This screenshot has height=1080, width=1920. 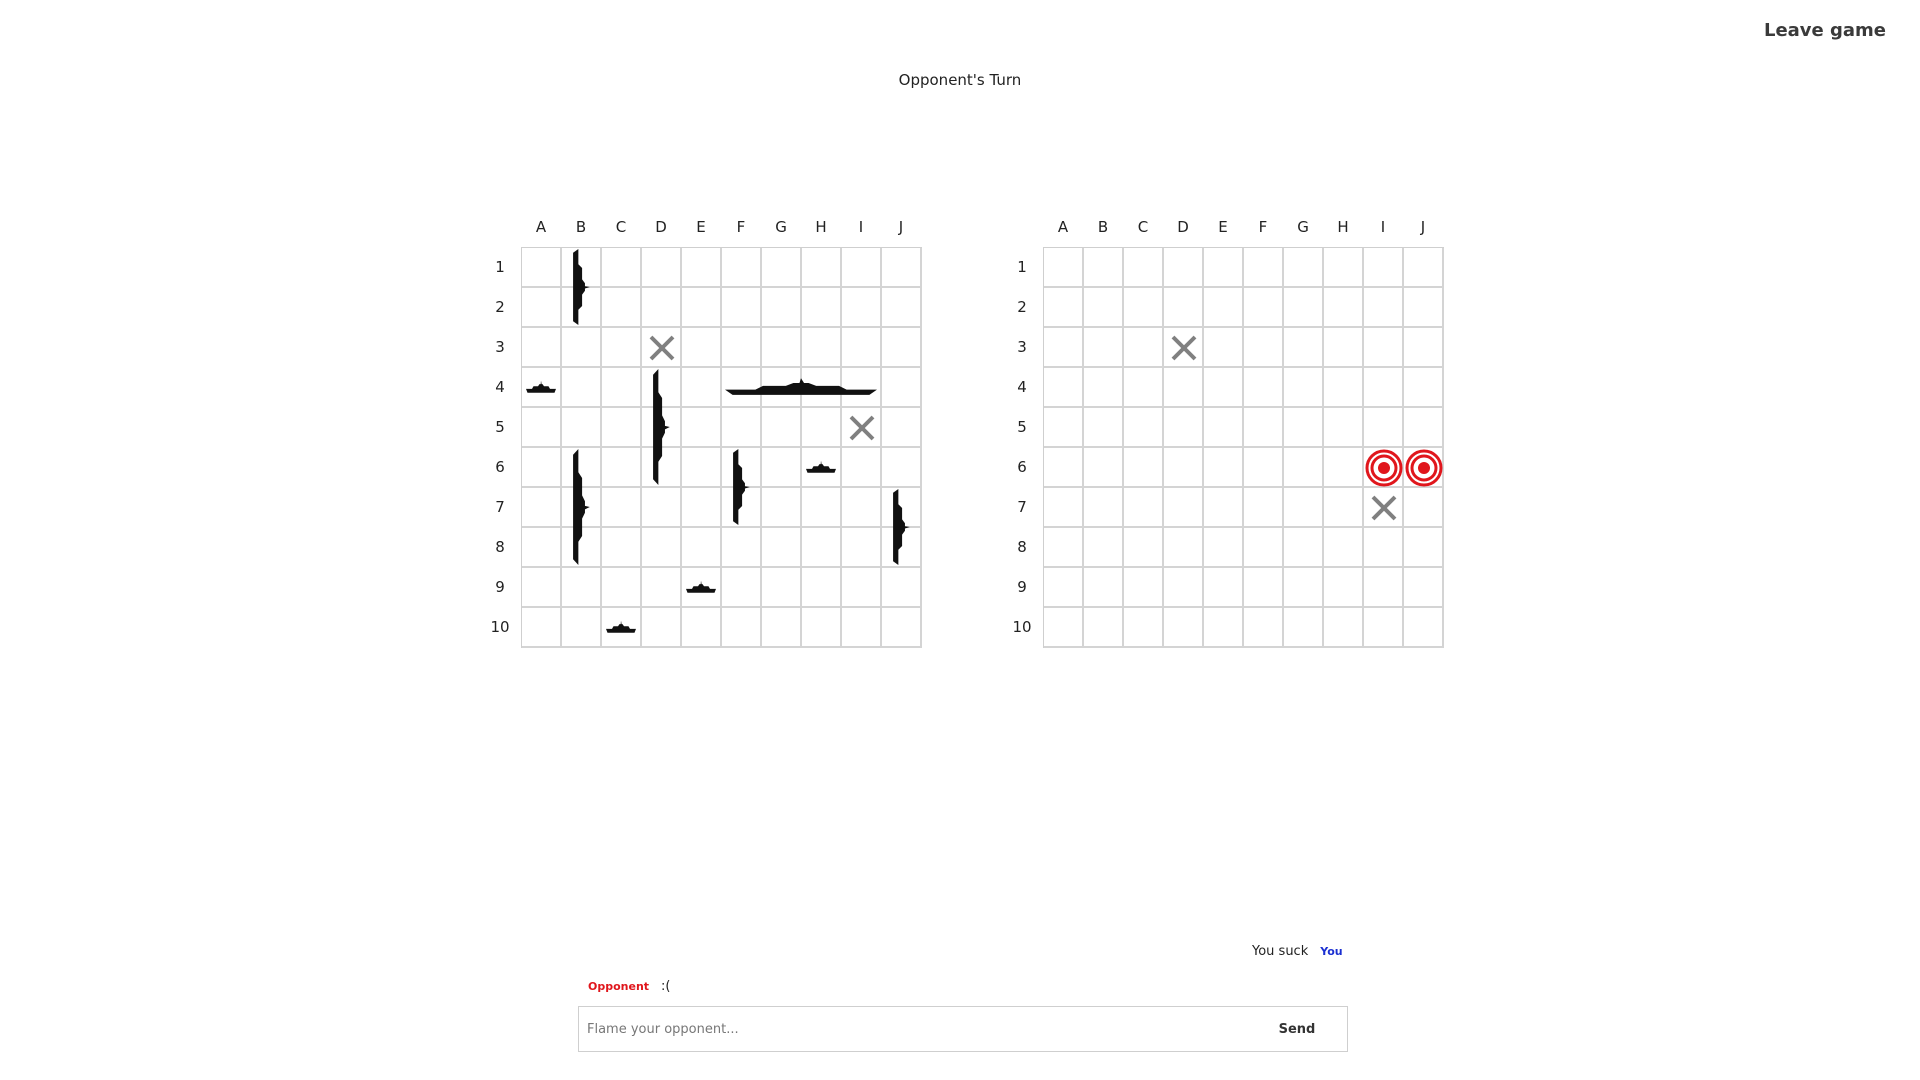 I want to click on opponent-cell-j8, so click(x=1424, y=548).